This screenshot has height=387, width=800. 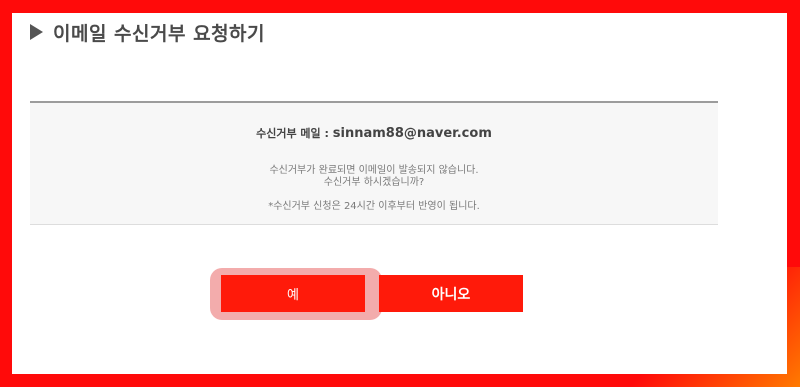 I want to click on email-address: sinnam88@naver.com, so click(x=412, y=133).